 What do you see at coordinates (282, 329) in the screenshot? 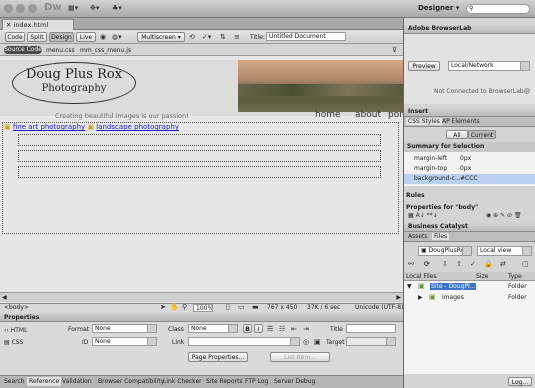
I see `ordered-list-icon: ☷` at bounding box center [282, 329].